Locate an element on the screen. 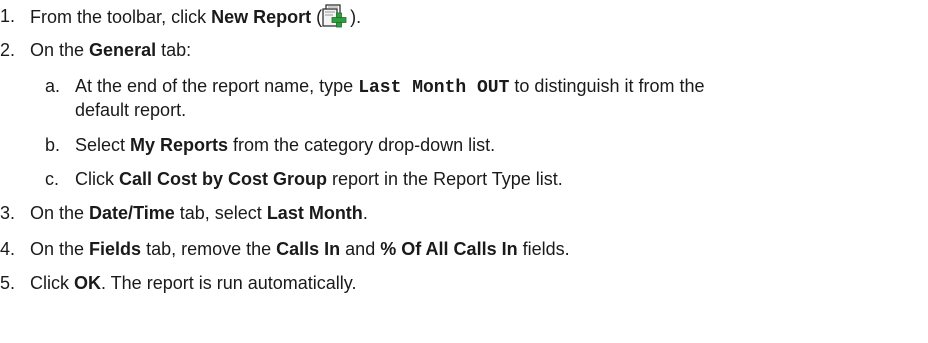  step-text-part: At the end of the report name, type is located at coordinates (217, 86).